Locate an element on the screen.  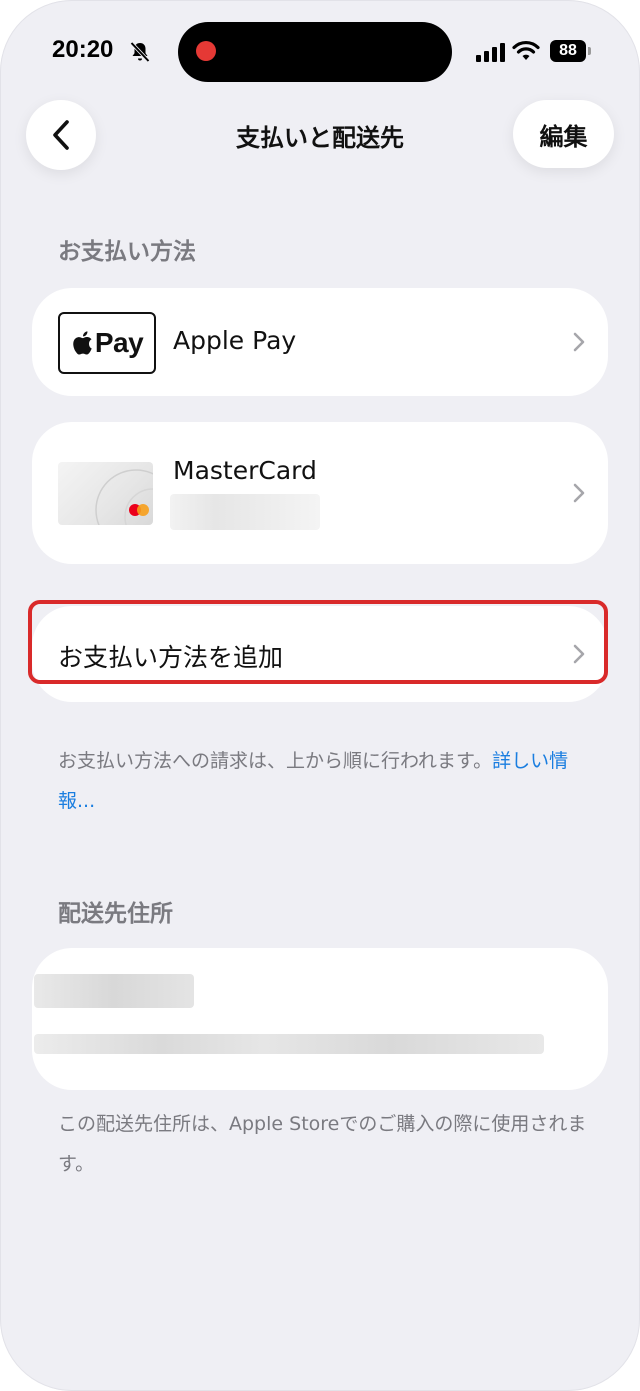
status-time: 20:20 is located at coordinates (83, 49).